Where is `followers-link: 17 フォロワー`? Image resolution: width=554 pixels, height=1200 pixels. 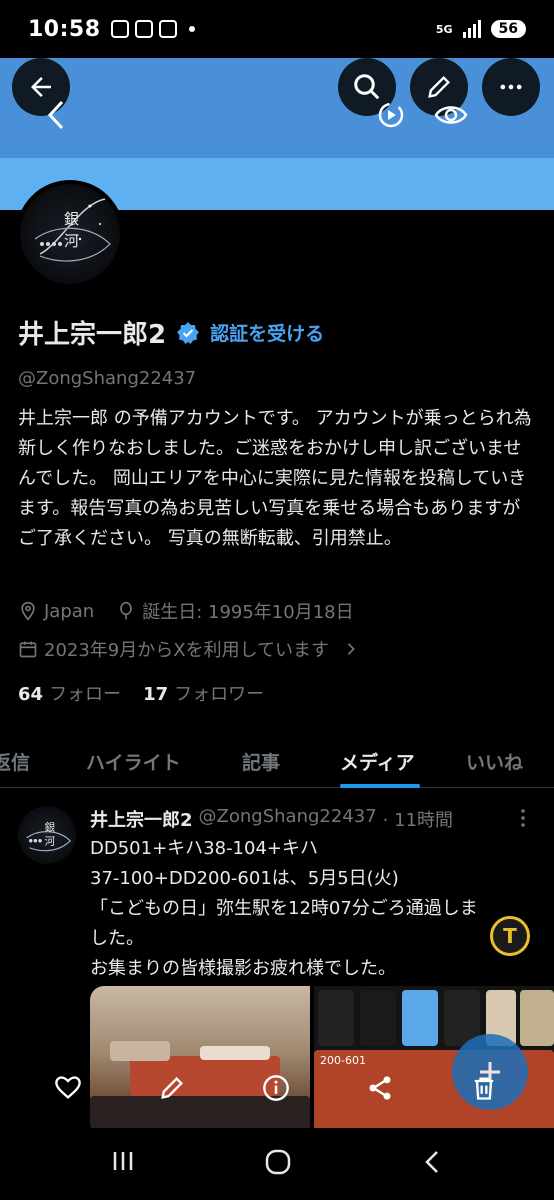
followers-link: 17 フォロワー is located at coordinates (203, 693).